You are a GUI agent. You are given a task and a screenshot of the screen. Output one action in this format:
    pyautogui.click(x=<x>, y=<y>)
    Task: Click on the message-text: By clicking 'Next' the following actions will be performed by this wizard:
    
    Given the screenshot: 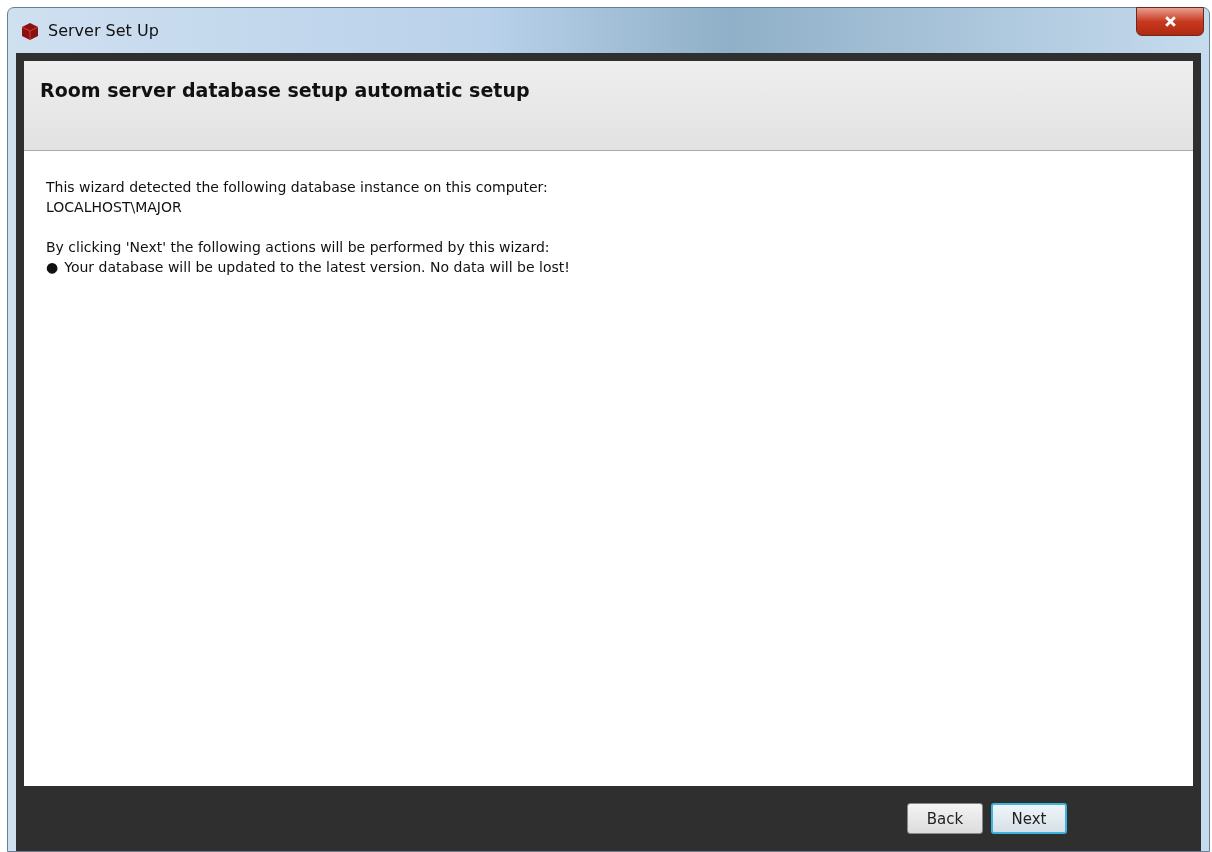 What is the action you would take?
    pyautogui.click(x=298, y=247)
    